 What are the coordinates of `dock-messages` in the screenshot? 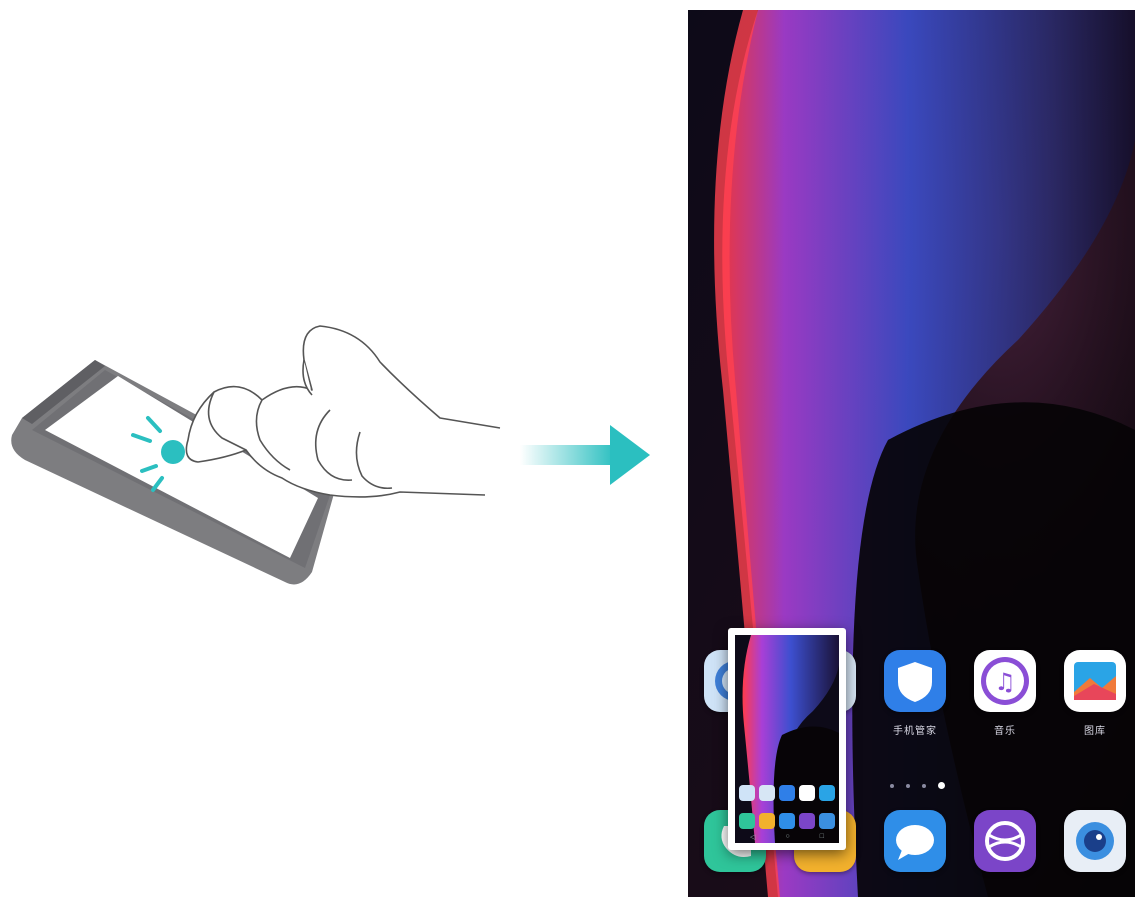 It's located at (915, 841).